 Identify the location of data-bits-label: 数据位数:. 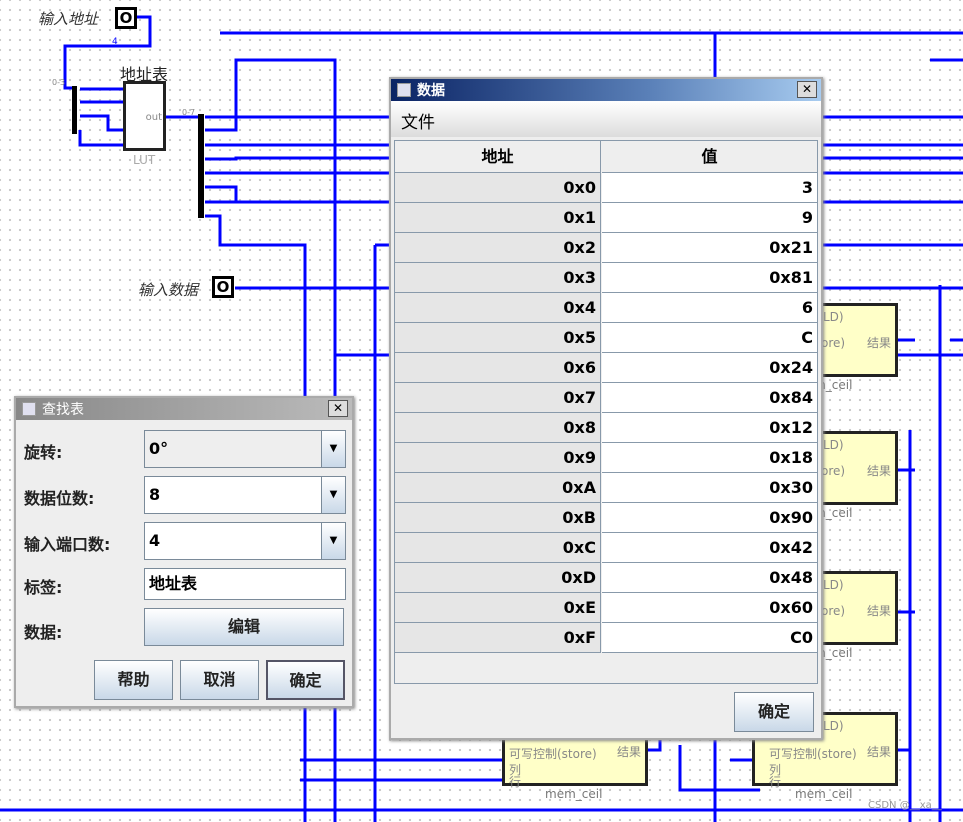
(59, 498).